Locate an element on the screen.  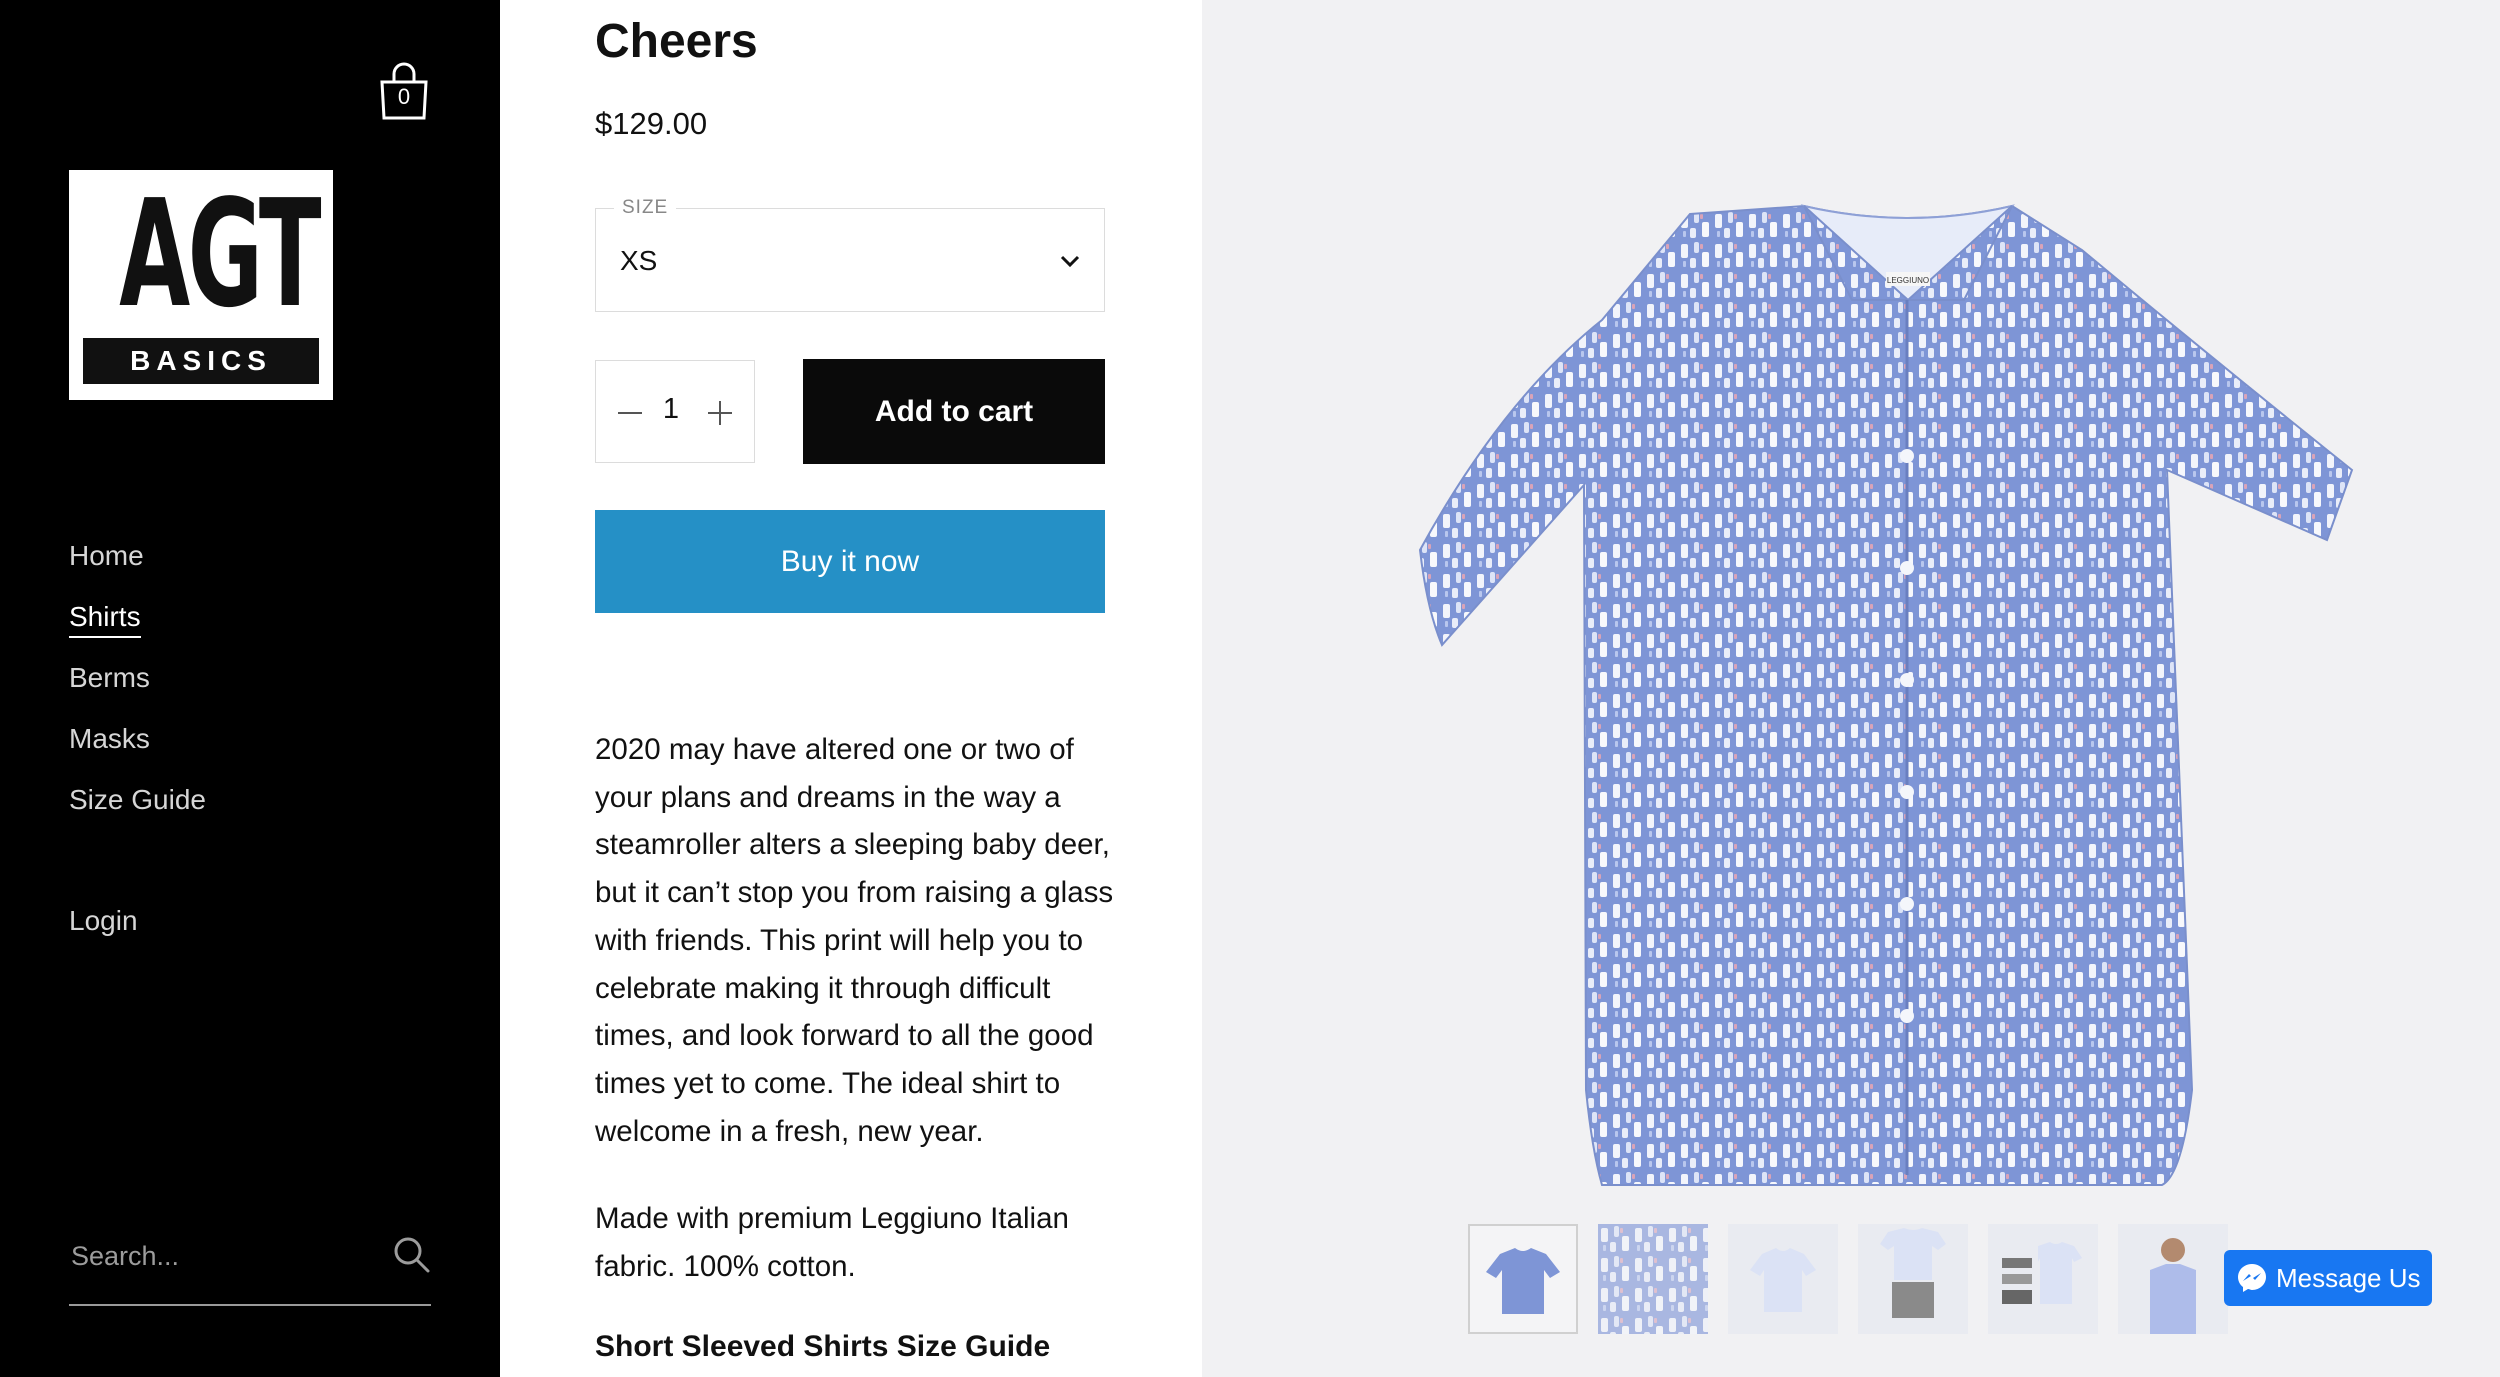
nav-item-label: Berms is located at coordinates (109, 677).